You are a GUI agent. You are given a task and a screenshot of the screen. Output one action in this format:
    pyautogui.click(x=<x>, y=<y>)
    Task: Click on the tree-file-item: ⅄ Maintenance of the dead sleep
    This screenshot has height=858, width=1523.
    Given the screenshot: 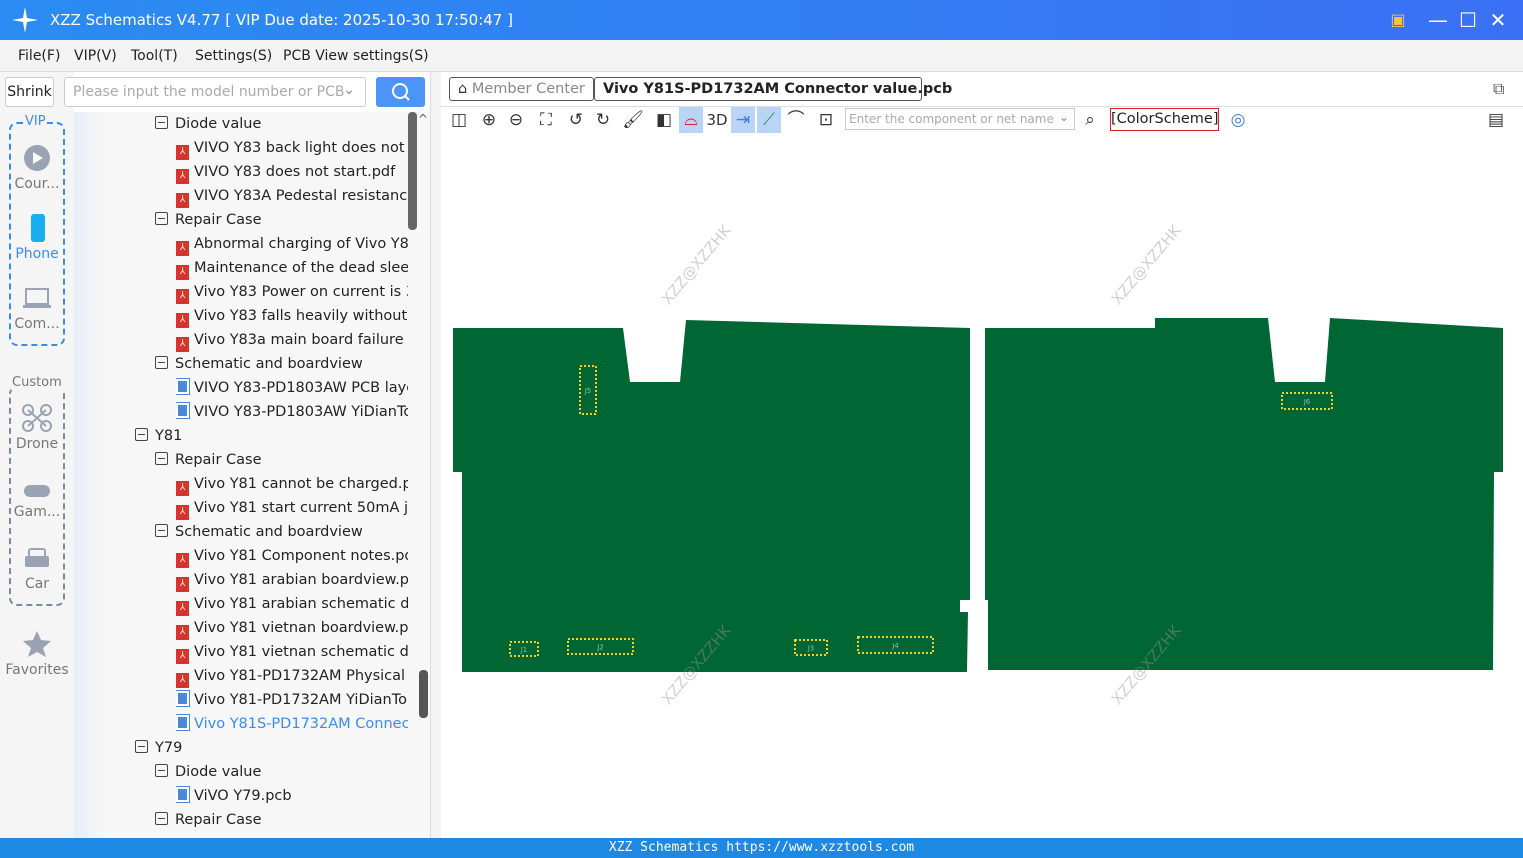 What is the action you would take?
    pyautogui.click(x=292, y=268)
    